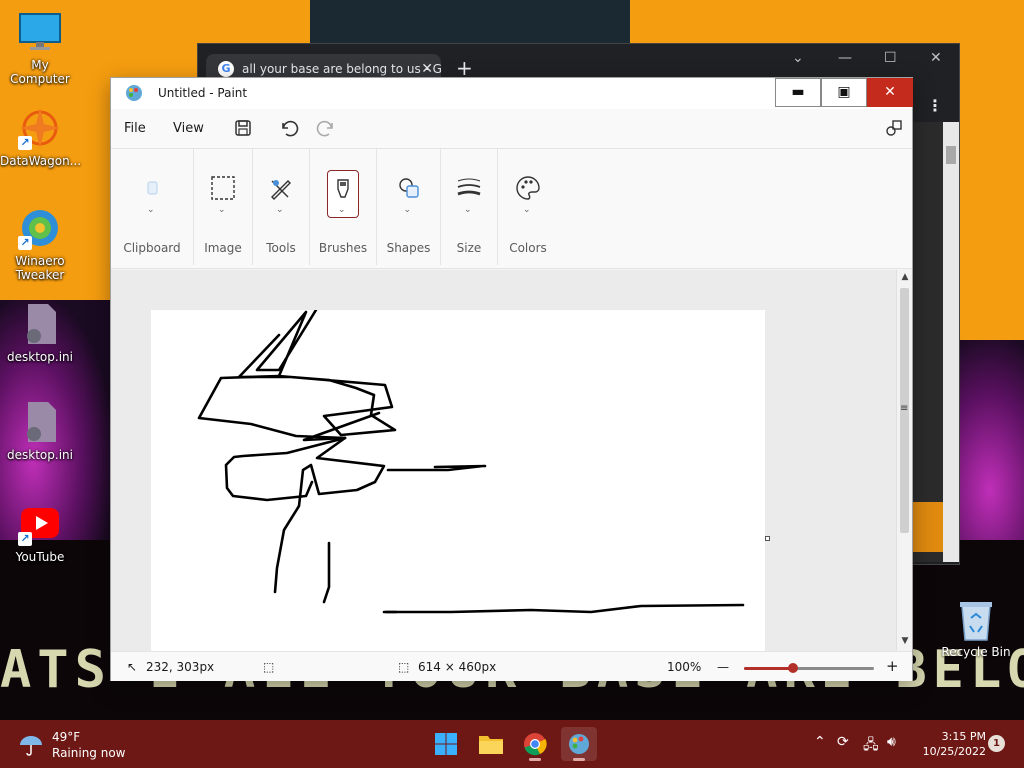  What do you see at coordinates (40, 48) in the screenshot?
I see `desktop-icon-my-computer: My Computer` at bounding box center [40, 48].